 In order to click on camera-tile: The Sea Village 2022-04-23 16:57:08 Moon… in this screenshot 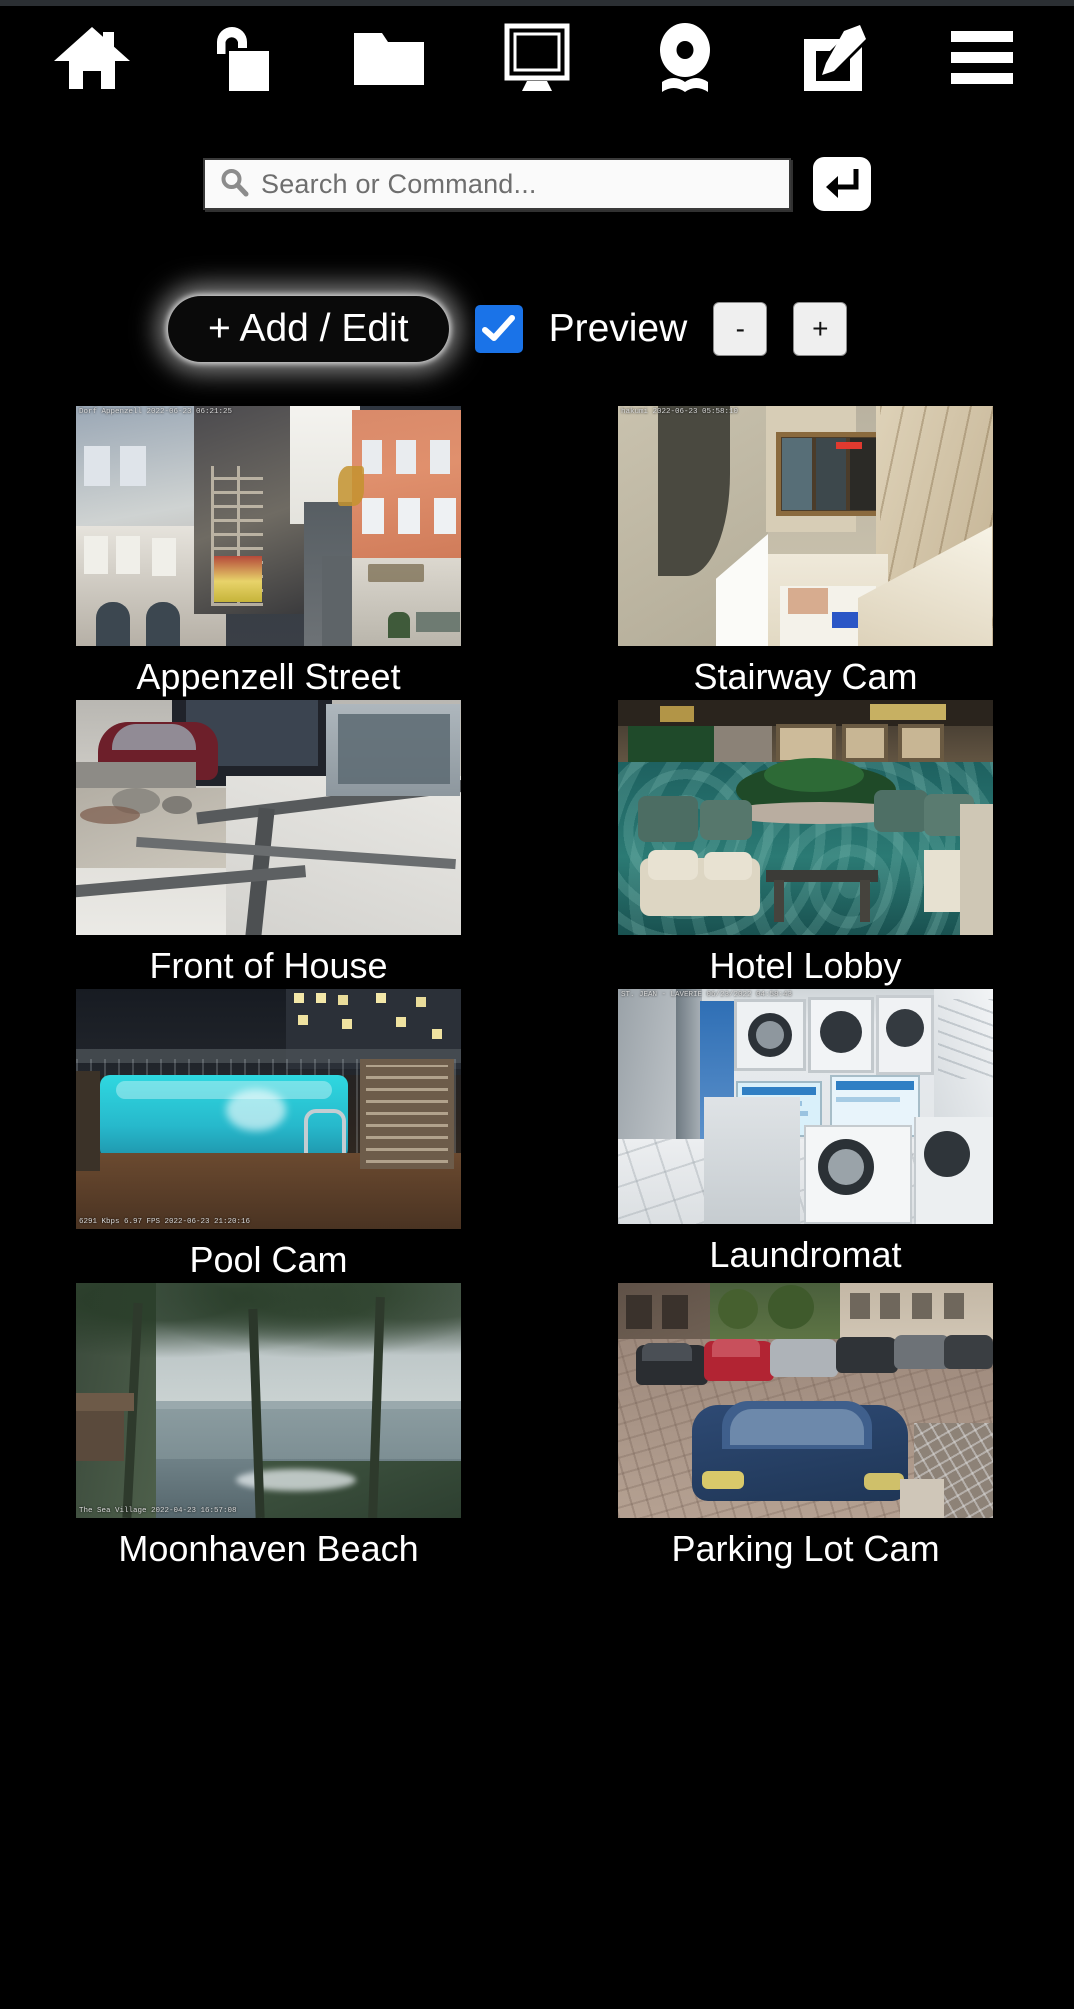, I will do `click(268, 1427)`.